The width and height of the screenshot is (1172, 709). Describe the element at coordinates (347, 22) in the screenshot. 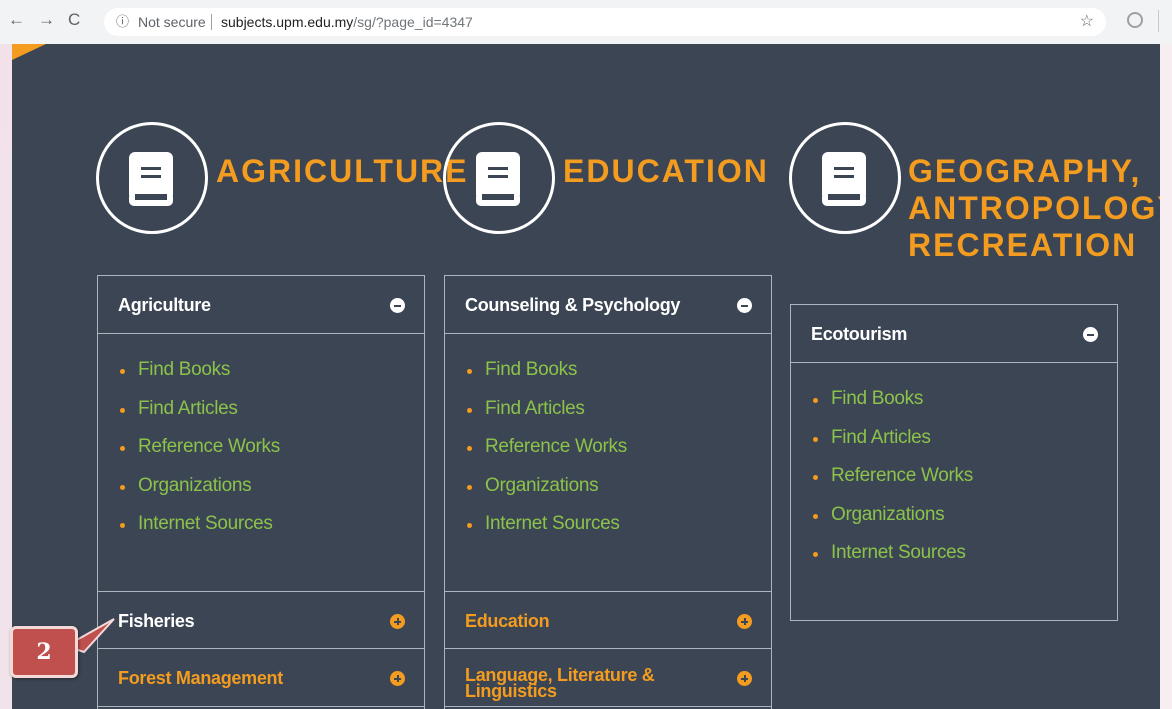

I see `url-text: subjects.upm.edu.my/sg/?page_id=4347` at that location.